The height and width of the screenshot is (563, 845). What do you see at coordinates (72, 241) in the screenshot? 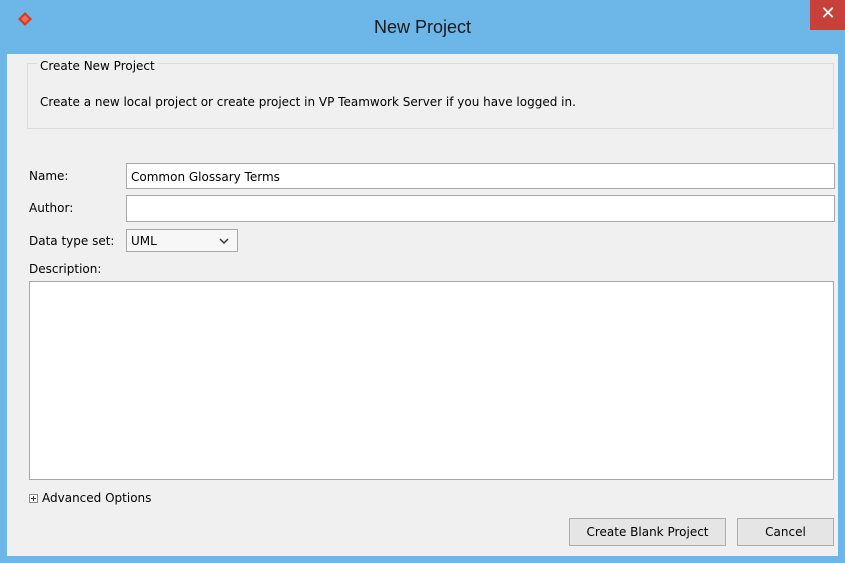
I see `data-type-set-label: Data type set:` at bounding box center [72, 241].